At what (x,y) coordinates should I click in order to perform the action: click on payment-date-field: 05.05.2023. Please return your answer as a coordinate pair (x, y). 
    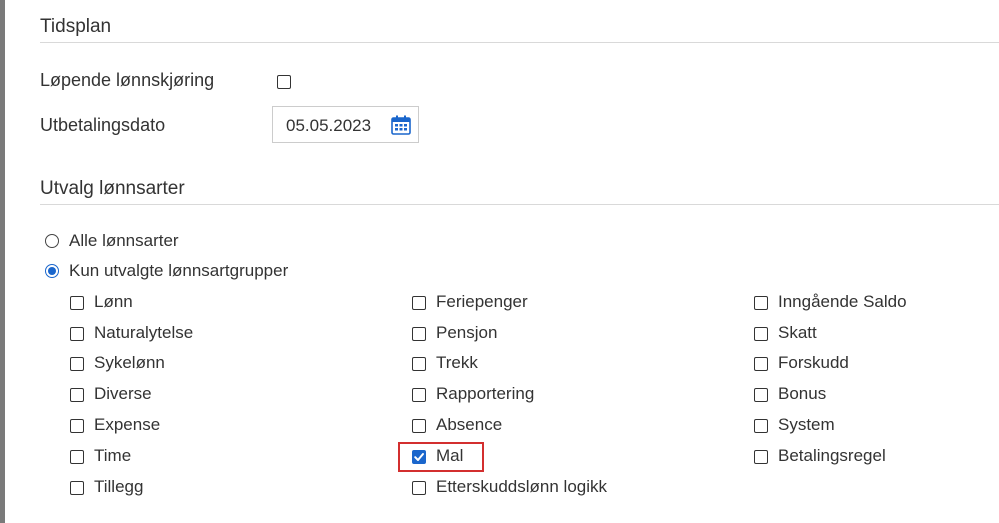
    Looking at the image, I should click on (345, 124).